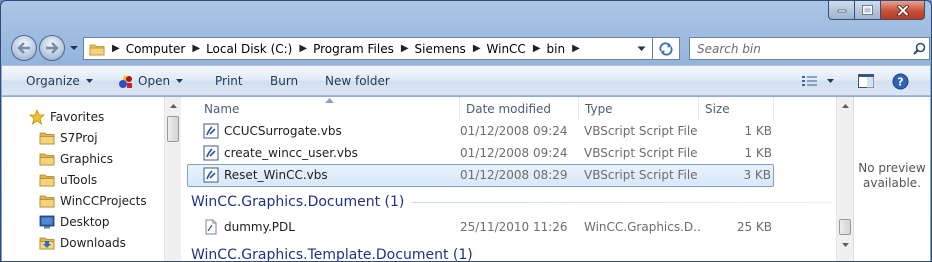 The image size is (932, 262). What do you see at coordinates (799, 48) in the screenshot?
I see `search-input` at bounding box center [799, 48].